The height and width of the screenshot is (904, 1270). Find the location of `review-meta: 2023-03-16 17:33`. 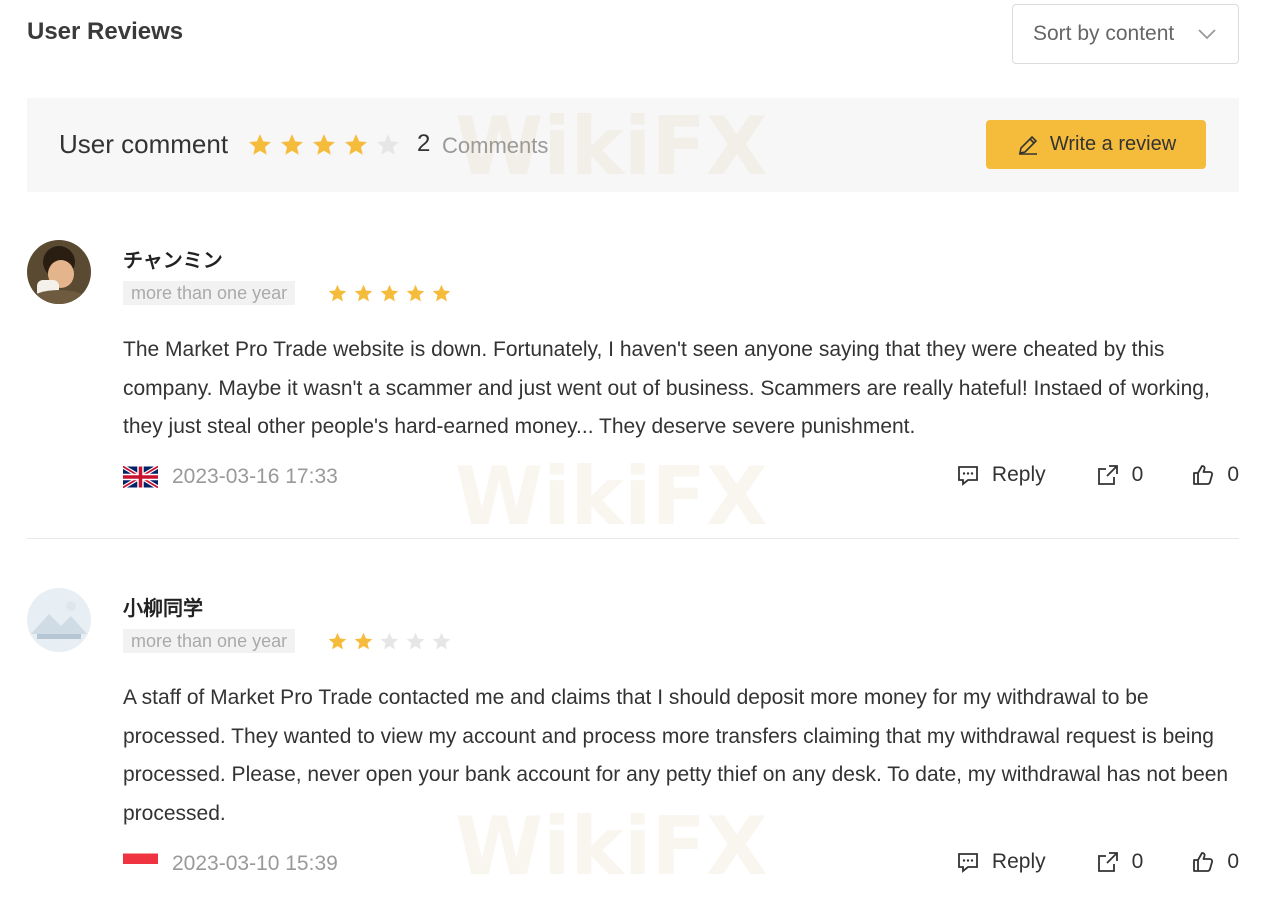

review-meta: 2023-03-16 17:33 is located at coordinates (230, 477).